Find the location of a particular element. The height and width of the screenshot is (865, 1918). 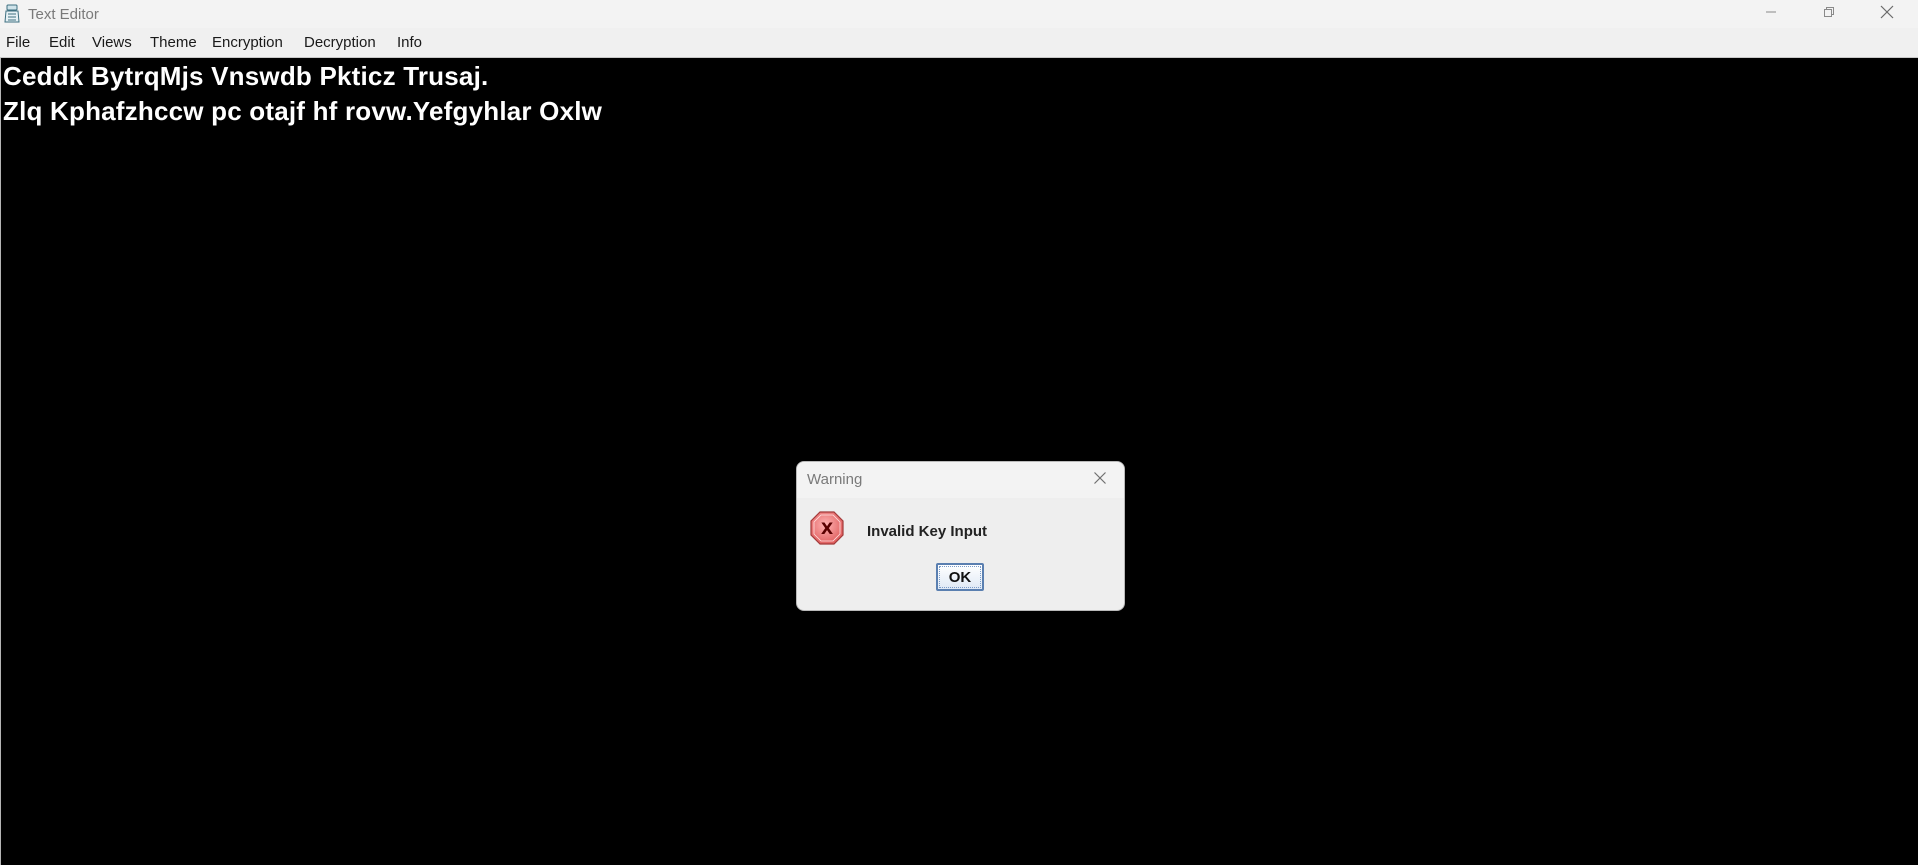

warning-dialog: Warning X Invalid Key Input OK is located at coordinates (960, 536).